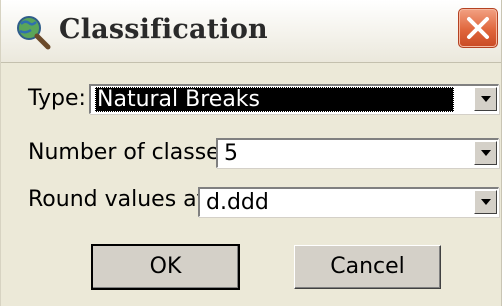  What do you see at coordinates (367, 267) in the screenshot?
I see `cancel-button: Cancel` at bounding box center [367, 267].